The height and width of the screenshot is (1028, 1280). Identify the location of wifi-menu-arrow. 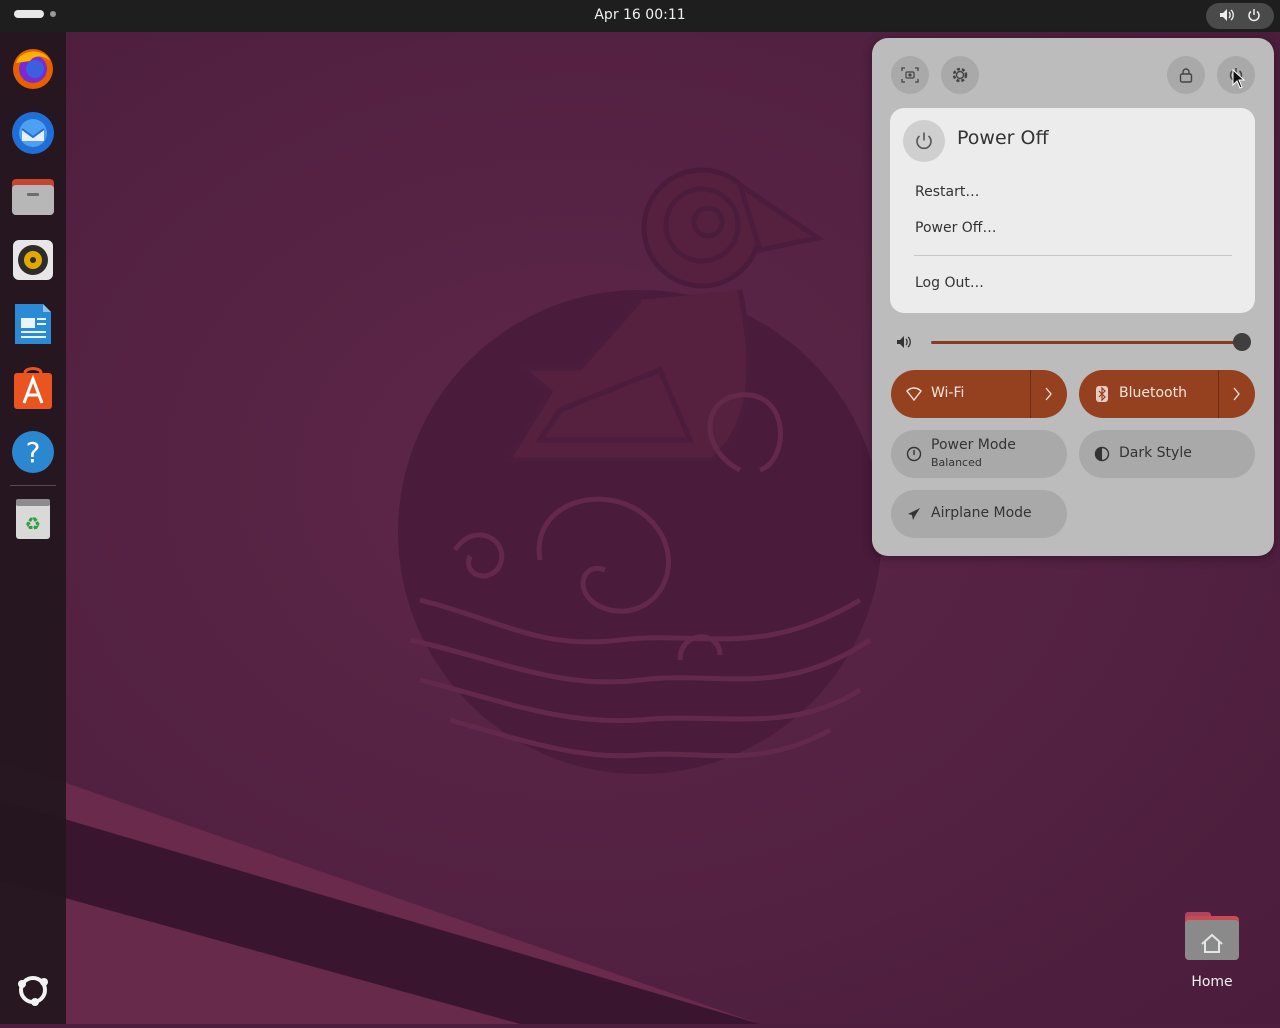
(1048, 394).